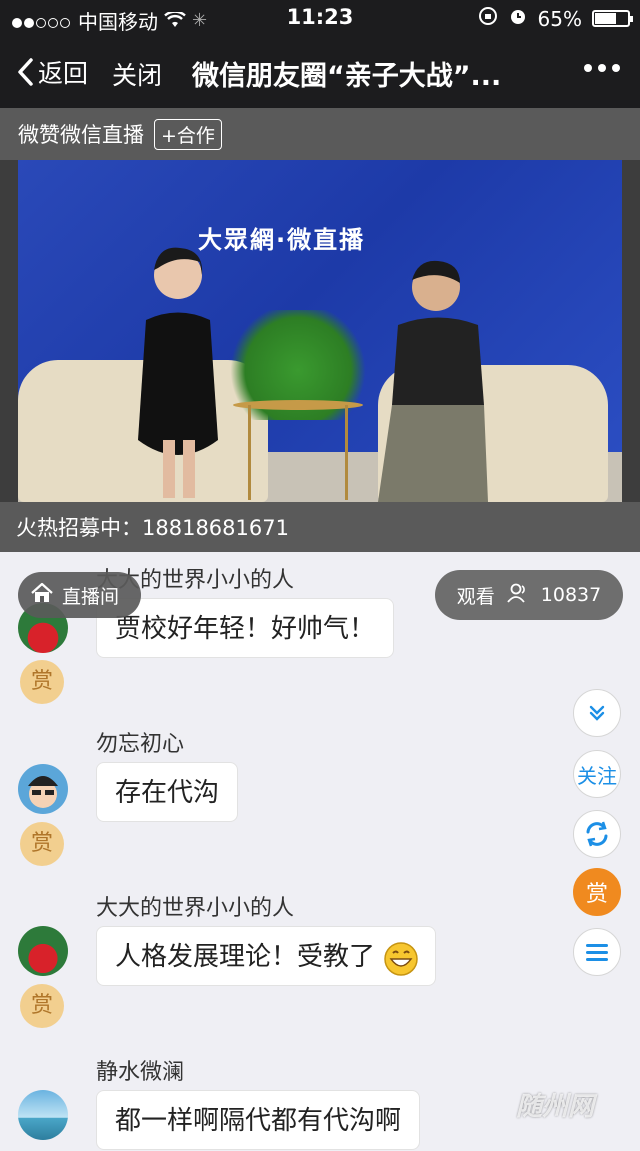  What do you see at coordinates (178, 372) in the screenshot?
I see `host-figure` at bounding box center [178, 372].